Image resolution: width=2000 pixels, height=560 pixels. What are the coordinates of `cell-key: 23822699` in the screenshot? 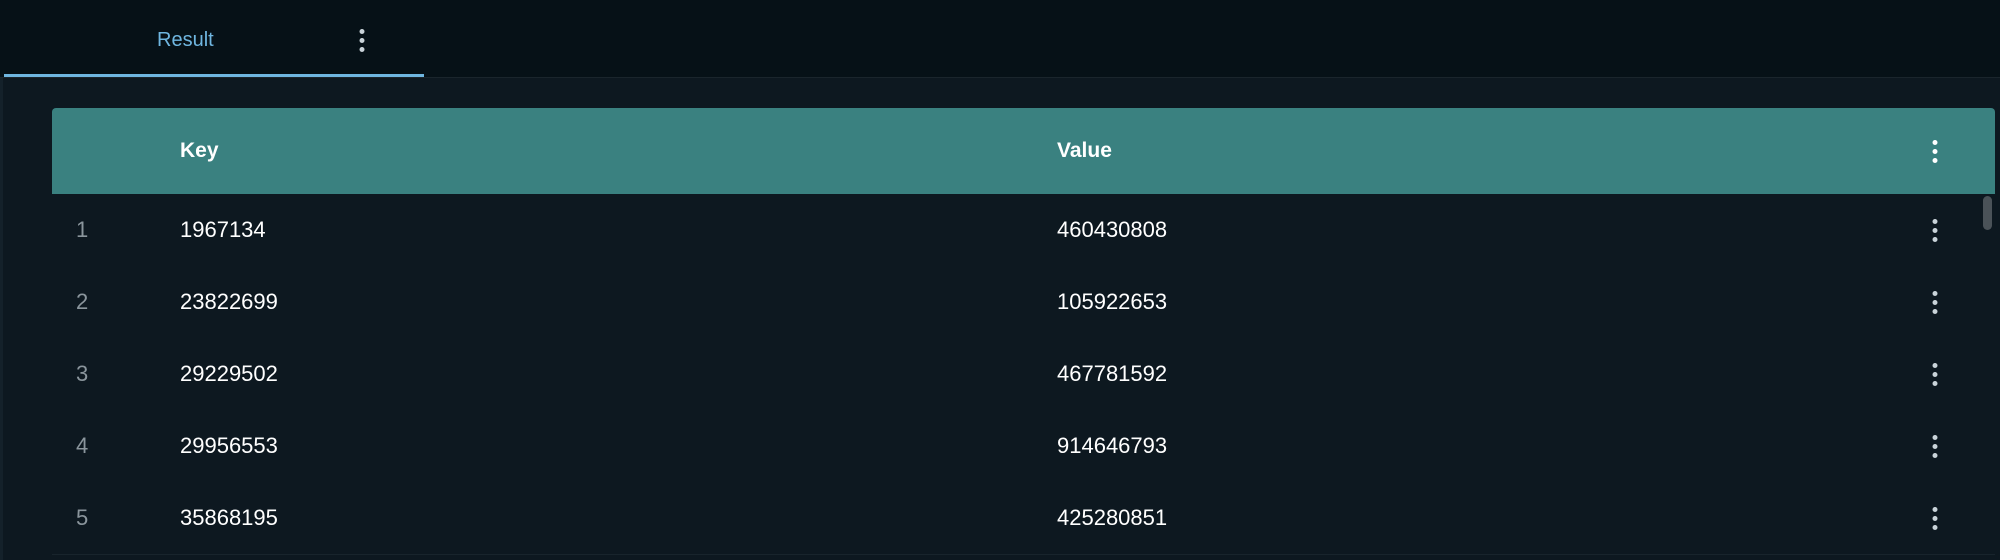 It's located at (229, 302).